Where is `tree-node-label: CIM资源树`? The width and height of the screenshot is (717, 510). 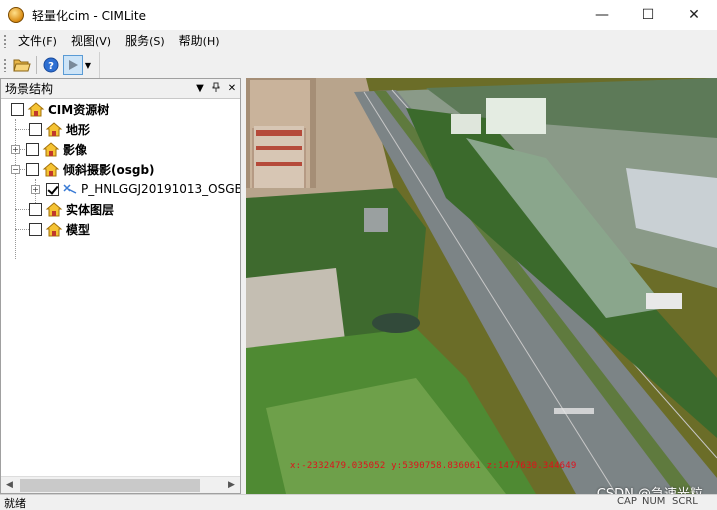
tree-node-label: CIM资源树 is located at coordinates (79, 109).